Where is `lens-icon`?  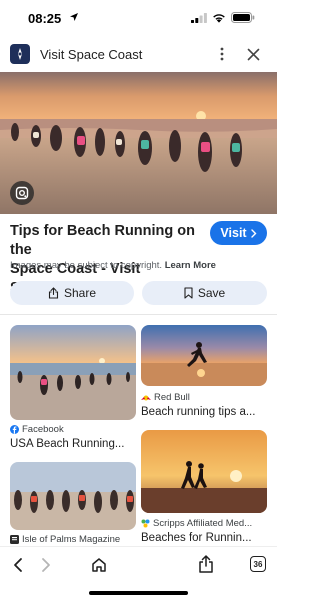
lens-icon is located at coordinates (22, 193).